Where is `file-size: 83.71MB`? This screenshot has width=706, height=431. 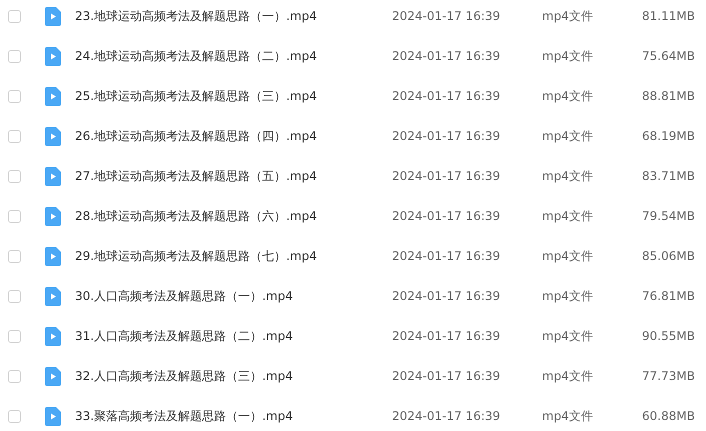 file-size: 83.71MB is located at coordinates (668, 176).